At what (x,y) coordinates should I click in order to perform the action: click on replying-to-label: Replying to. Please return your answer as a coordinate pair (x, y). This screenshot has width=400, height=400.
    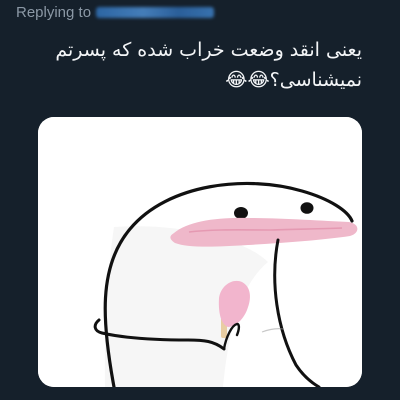
    Looking at the image, I should click on (54, 12).